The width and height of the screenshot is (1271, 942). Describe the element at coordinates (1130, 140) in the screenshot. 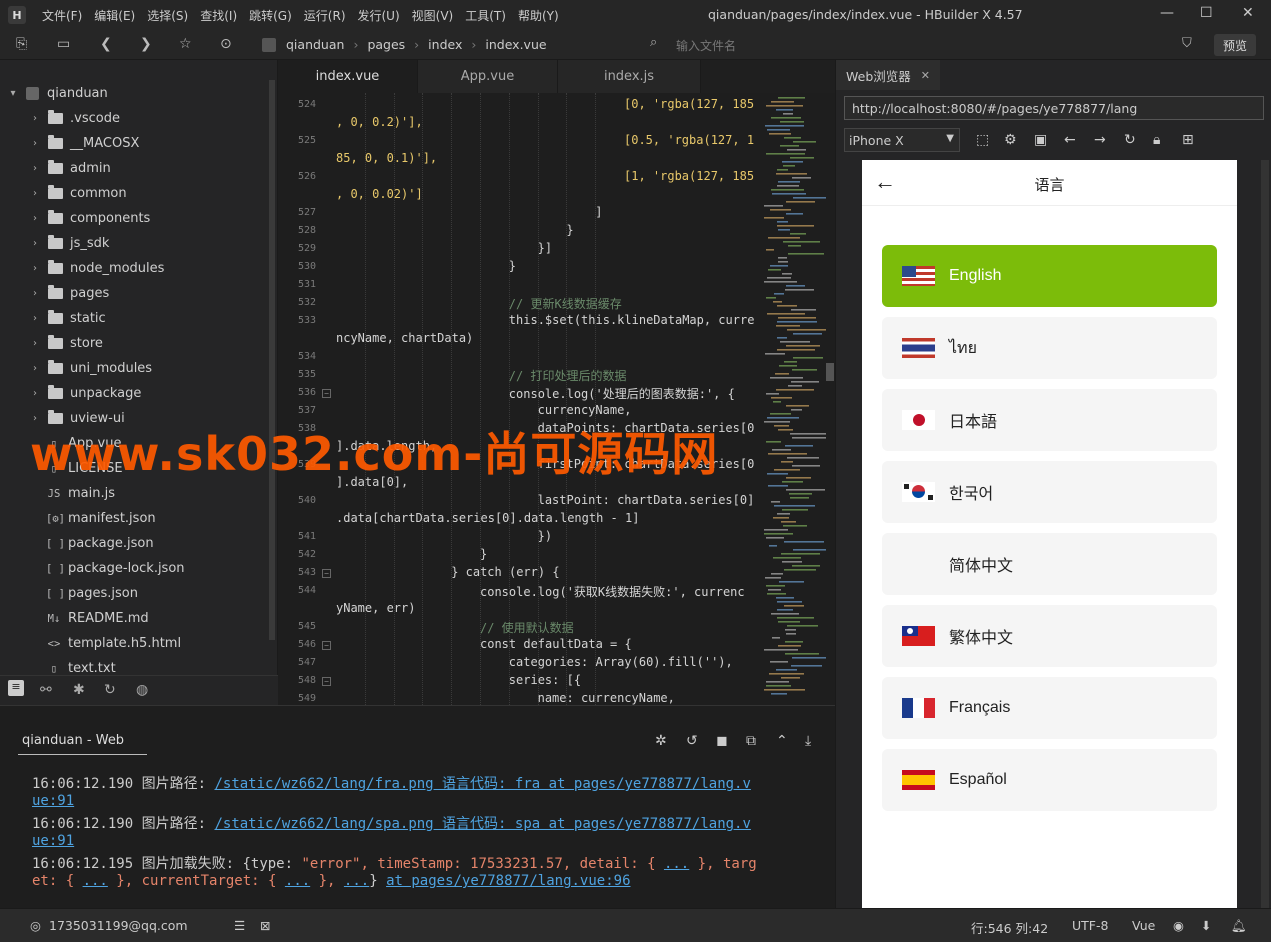

I see `reload-icon: ↻` at that location.